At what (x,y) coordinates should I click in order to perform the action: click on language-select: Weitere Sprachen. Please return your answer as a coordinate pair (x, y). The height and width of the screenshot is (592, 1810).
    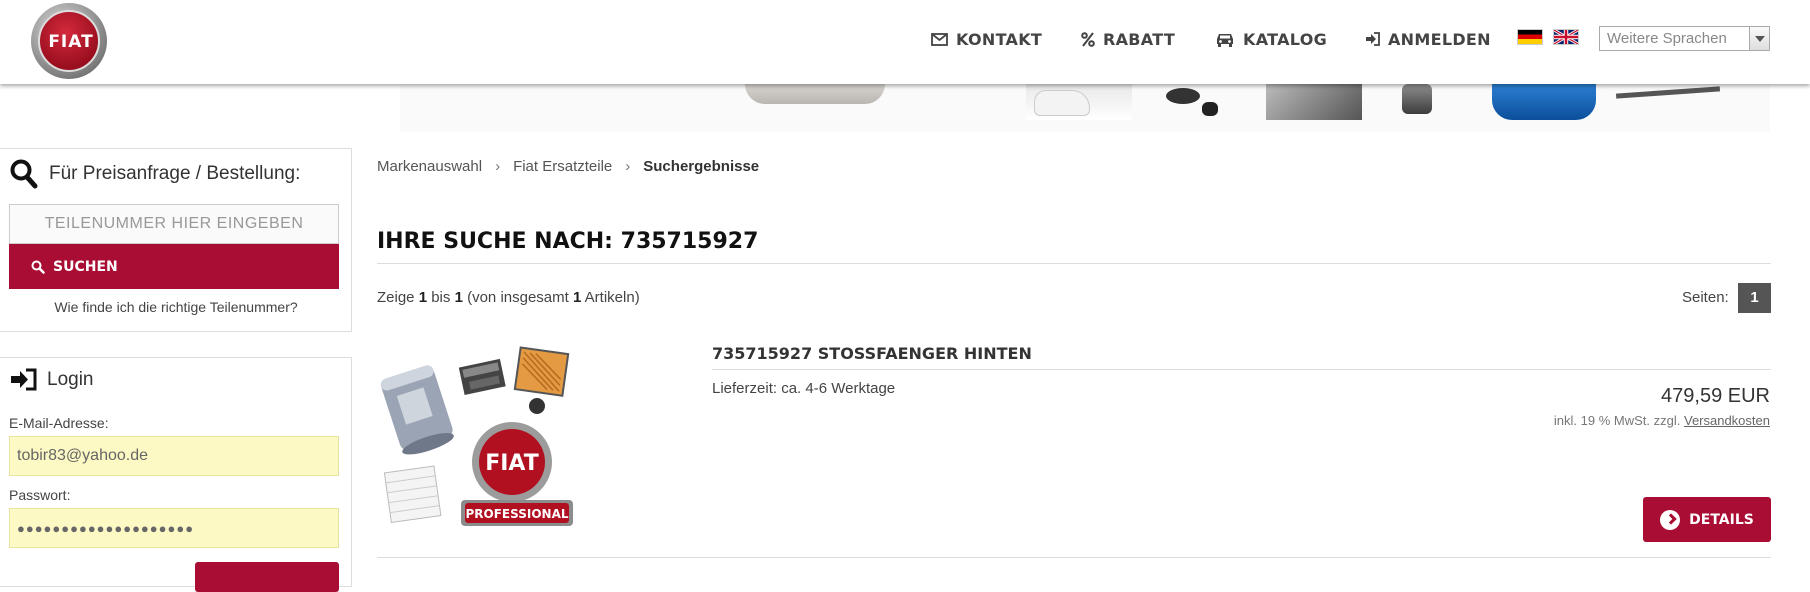
    Looking at the image, I should click on (1684, 38).